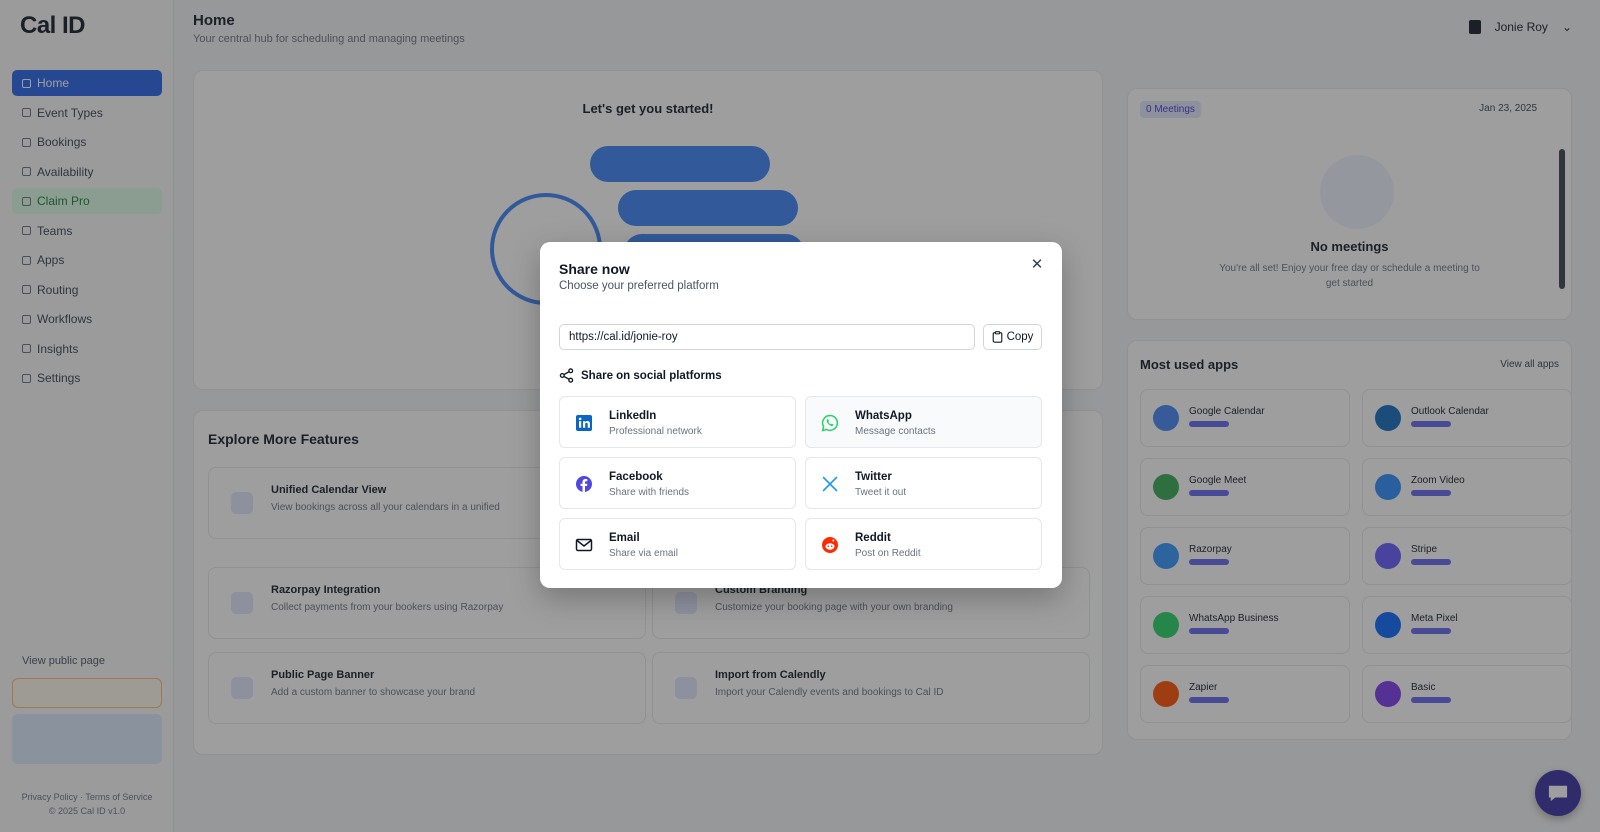  What do you see at coordinates (584, 545) in the screenshot?
I see `mail-icon` at bounding box center [584, 545].